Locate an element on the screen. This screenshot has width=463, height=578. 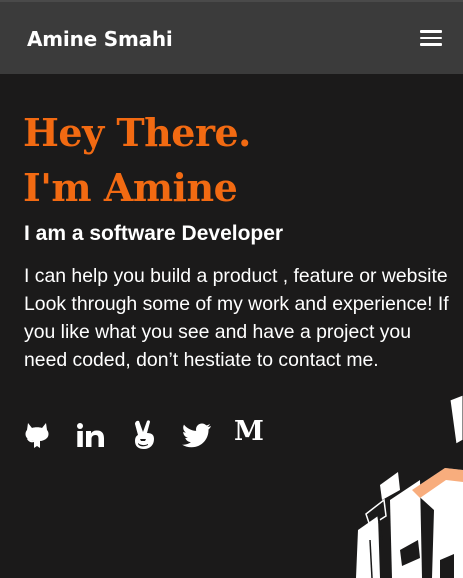
linkedin-link is located at coordinates (91, 435).